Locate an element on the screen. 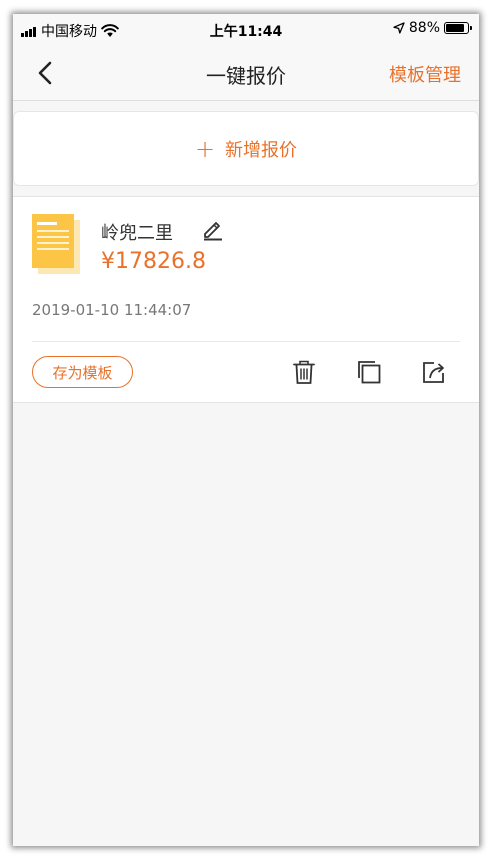 This screenshot has height=862, width=493. save-as-template-button: 存为模板 is located at coordinates (82, 372).